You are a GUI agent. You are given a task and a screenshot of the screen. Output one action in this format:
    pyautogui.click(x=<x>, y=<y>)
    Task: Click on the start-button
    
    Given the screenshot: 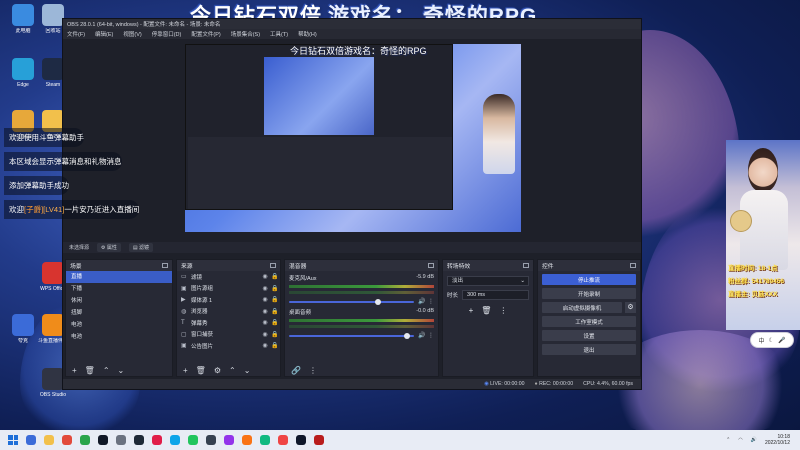 What is the action you would take?
    pyautogui.click(x=13, y=440)
    